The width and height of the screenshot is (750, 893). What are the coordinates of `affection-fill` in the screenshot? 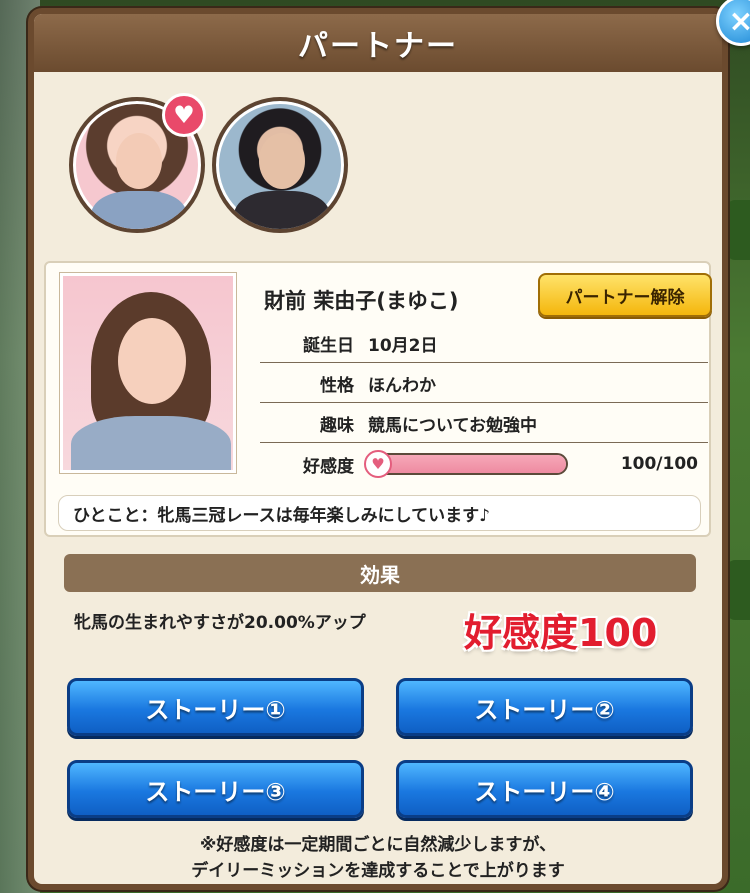 It's located at (468, 464).